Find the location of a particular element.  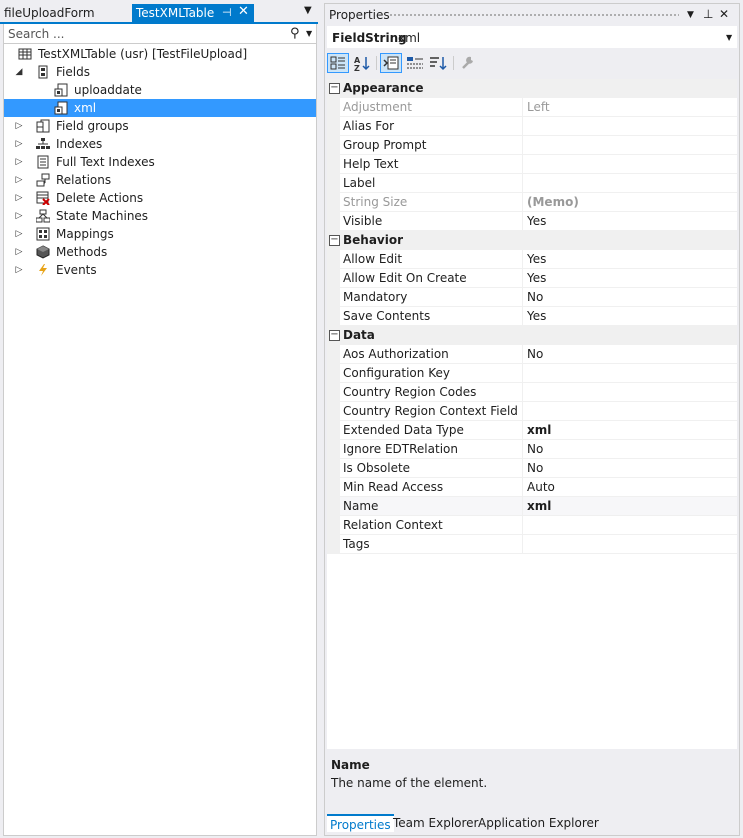

property-row: String Size (Memo) is located at coordinates (532, 202).